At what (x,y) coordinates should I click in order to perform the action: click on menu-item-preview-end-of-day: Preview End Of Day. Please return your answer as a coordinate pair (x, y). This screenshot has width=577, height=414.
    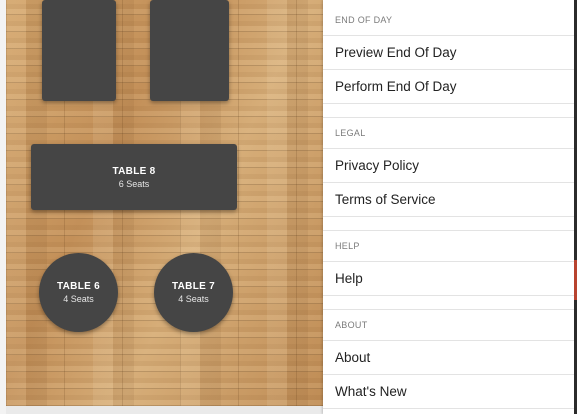
    Looking at the image, I should click on (448, 53).